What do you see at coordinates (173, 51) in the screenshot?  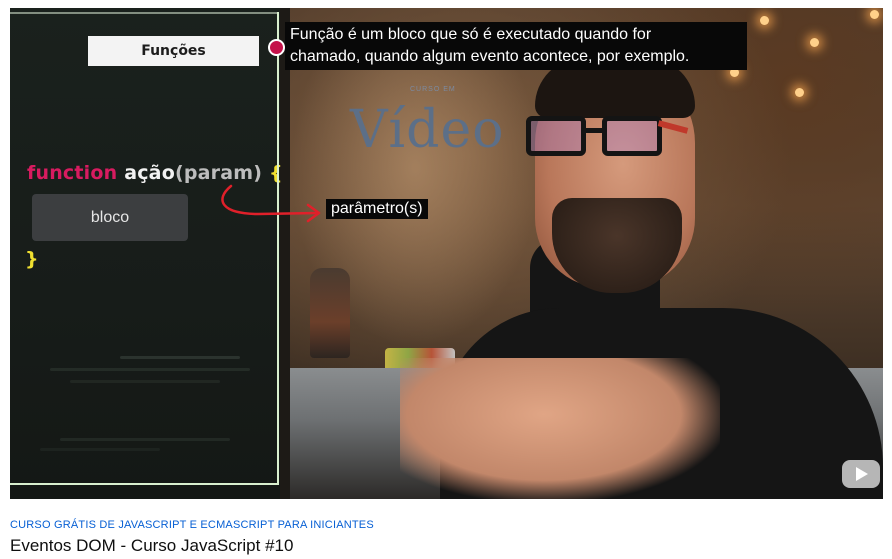 I see `panel-title: Funções` at bounding box center [173, 51].